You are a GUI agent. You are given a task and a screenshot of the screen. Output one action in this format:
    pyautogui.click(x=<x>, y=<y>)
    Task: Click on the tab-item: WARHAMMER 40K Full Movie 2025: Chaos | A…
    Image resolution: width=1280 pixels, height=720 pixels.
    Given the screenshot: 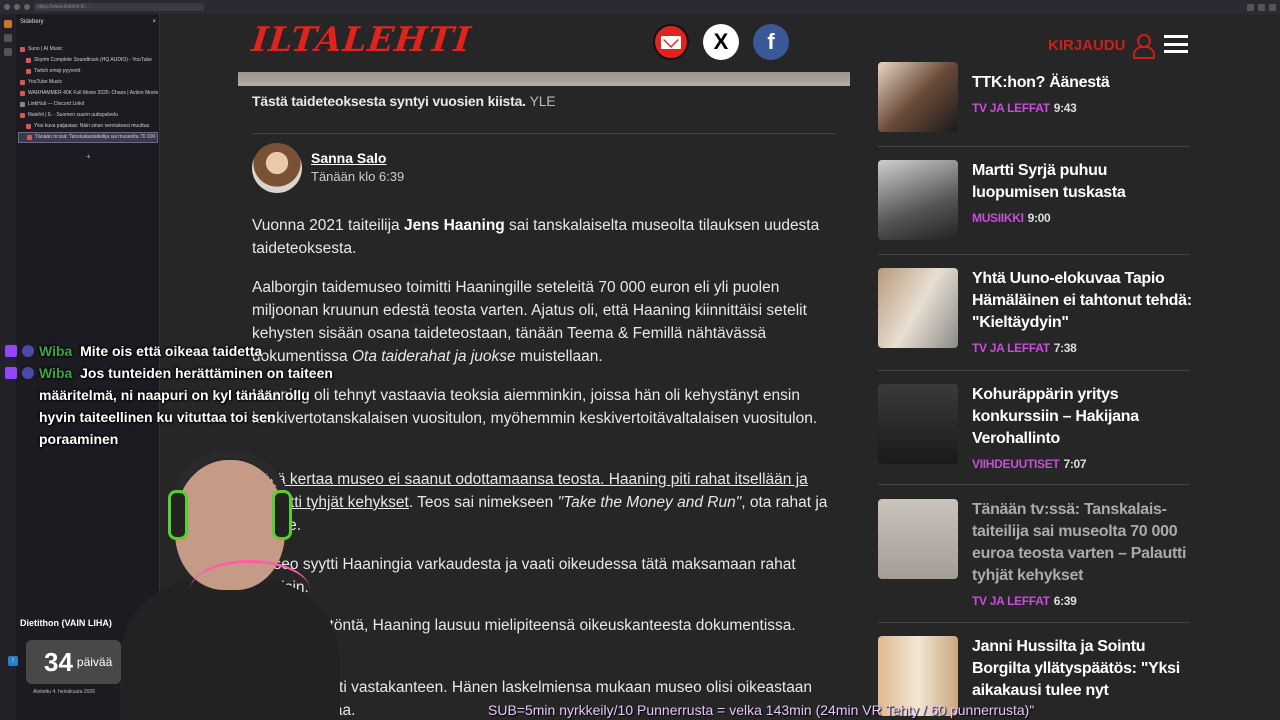 What is the action you would take?
    pyautogui.click(x=88, y=93)
    